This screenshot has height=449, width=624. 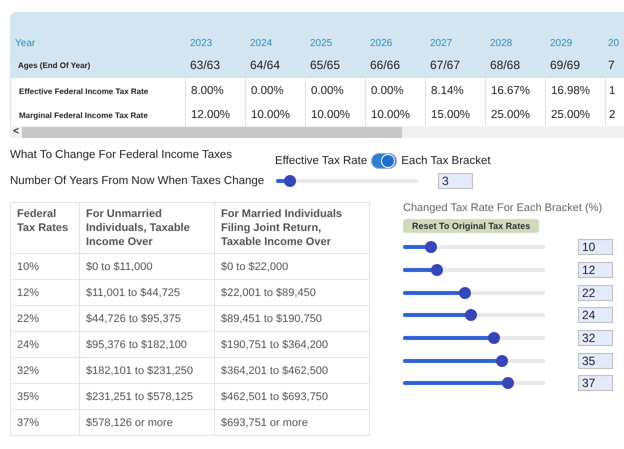 What do you see at coordinates (147, 319) in the screenshot?
I see `table-cell: $44,726 to $95,375` at bounding box center [147, 319].